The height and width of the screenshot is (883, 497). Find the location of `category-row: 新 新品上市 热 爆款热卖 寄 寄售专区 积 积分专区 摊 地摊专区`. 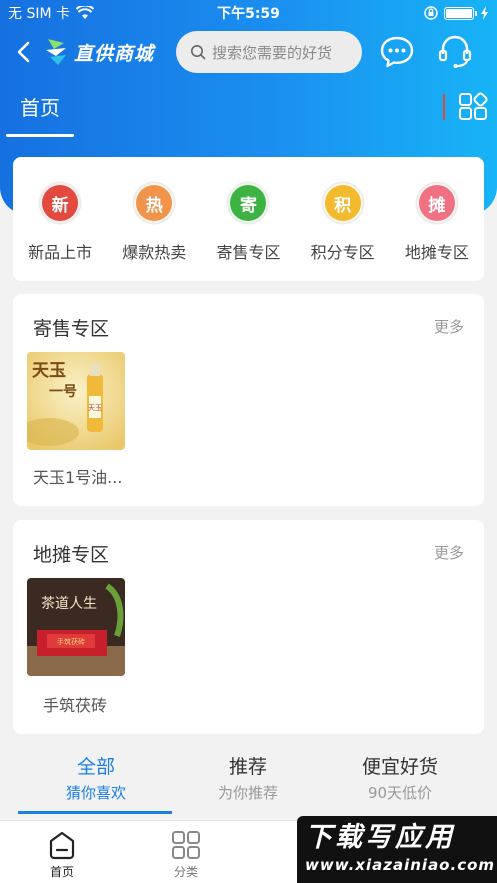

category-row: 新 新品上市 热 爆款热卖 寄 寄售专区 积 积分专区 摊 地摊专区 is located at coordinates (248, 210).